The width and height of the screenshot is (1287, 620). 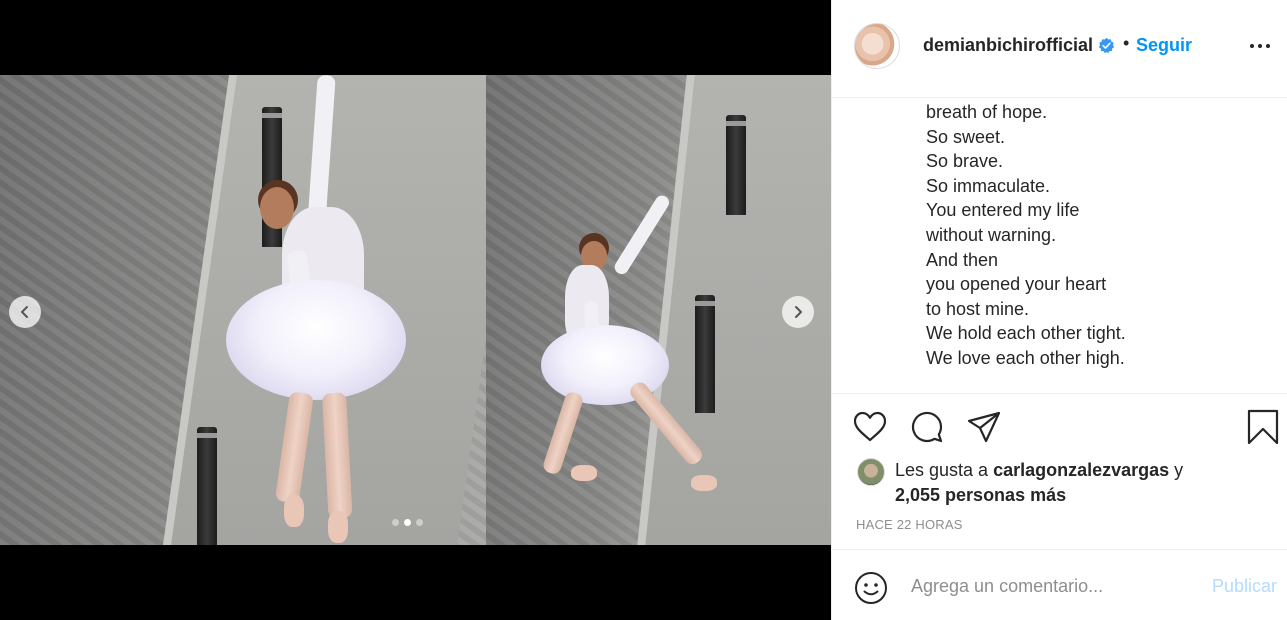 I want to click on username-link: demianbichirofficial, so click(x=1008, y=45).